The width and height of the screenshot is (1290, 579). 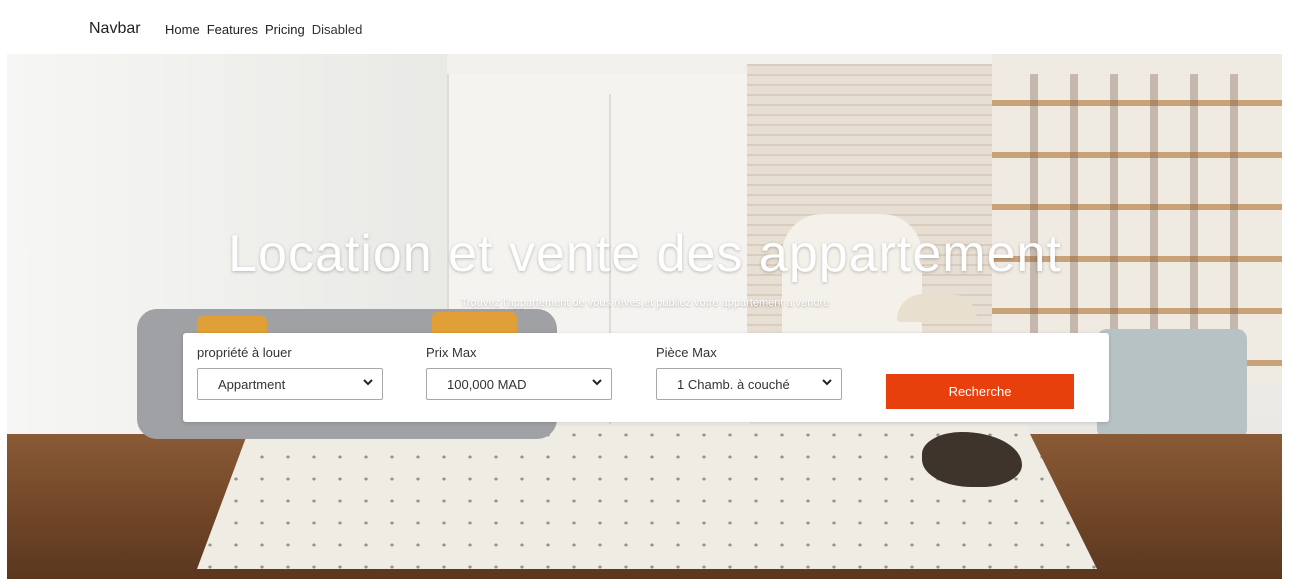 I want to click on property-type-label: propriété à louer, so click(x=244, y=352).